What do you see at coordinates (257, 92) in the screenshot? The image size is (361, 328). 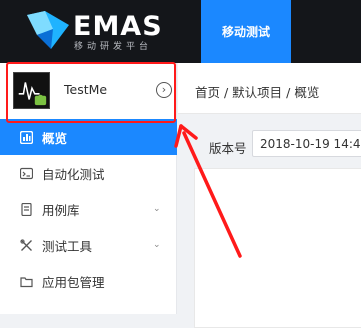 I see `breadcrumb: 首页 / 默认项目 / 概览` at bounding box center [257, 92].